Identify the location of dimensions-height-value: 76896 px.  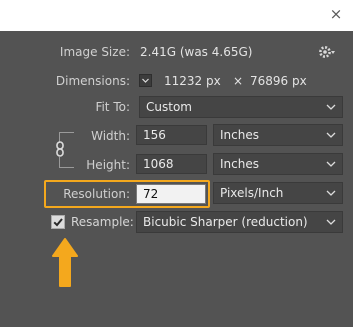
(278, 81).